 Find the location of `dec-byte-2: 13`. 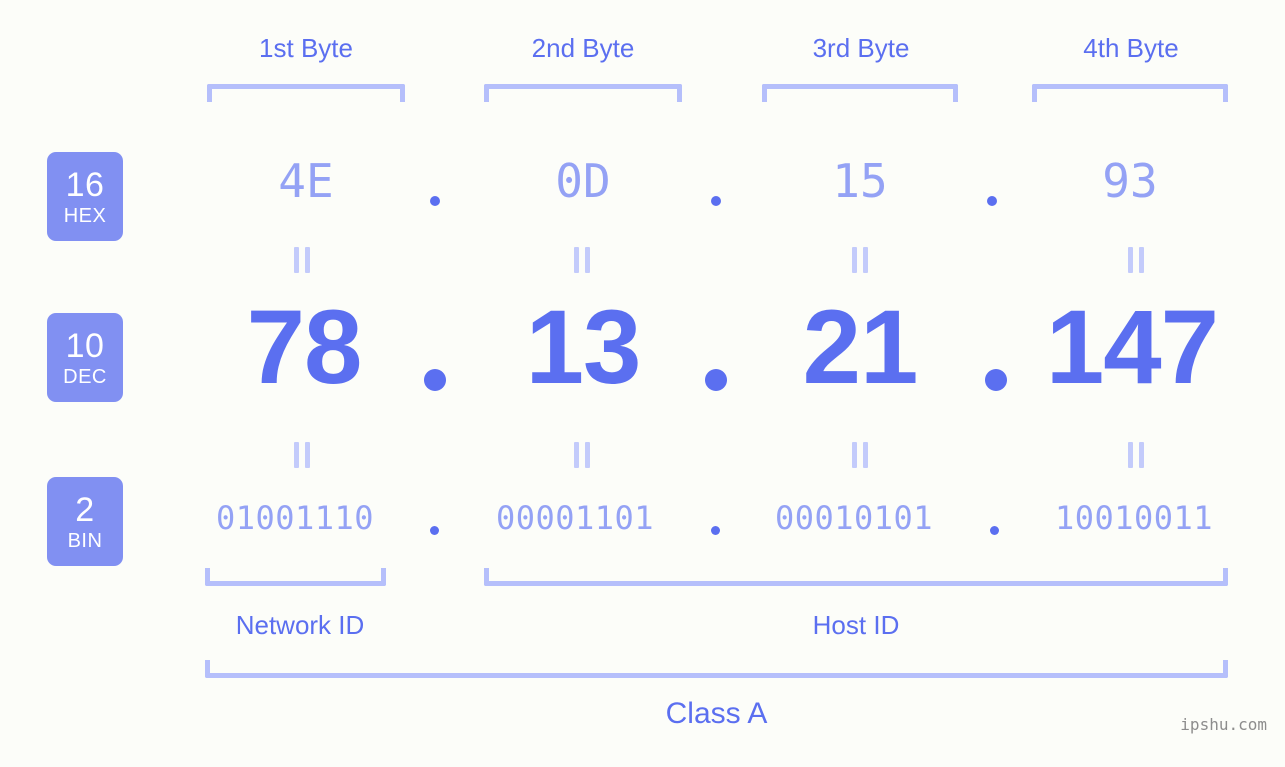

dec-byte-2: 13 is located at coordinates (583, 347).